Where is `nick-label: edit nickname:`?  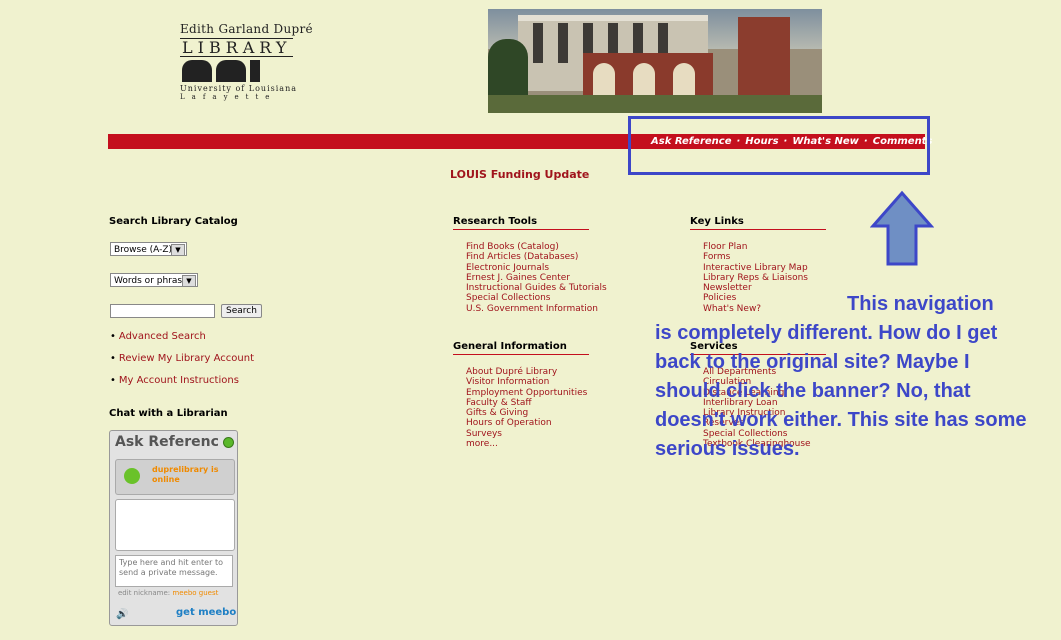 nick-label: edit nickname: is located at coordinates (144, 593).